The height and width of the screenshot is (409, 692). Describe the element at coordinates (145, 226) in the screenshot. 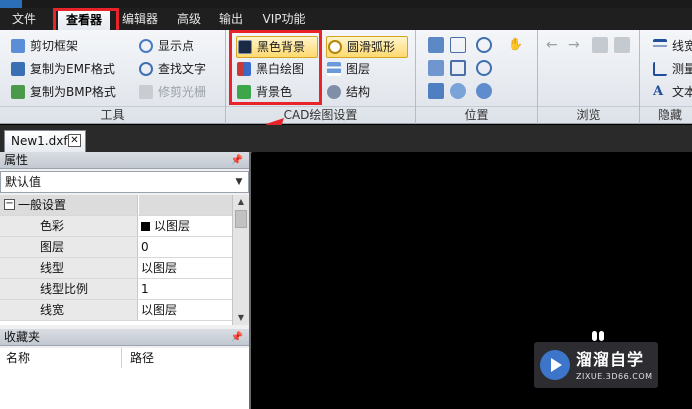

I see `color-swatch-icon` at that location.